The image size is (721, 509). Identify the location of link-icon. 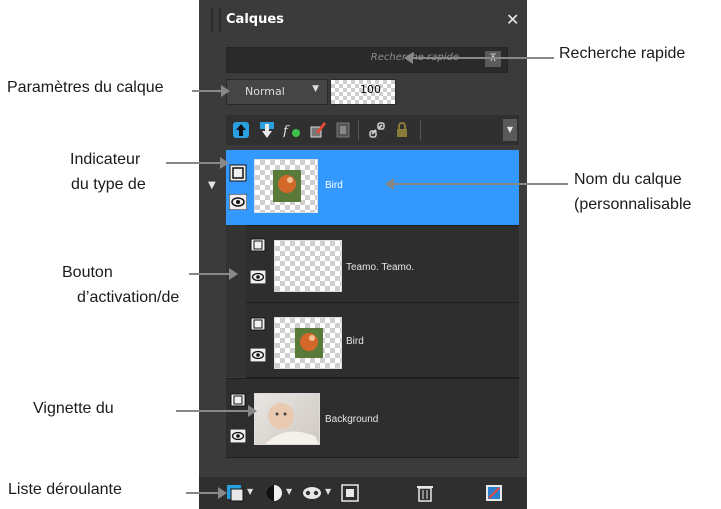
(377, 130).